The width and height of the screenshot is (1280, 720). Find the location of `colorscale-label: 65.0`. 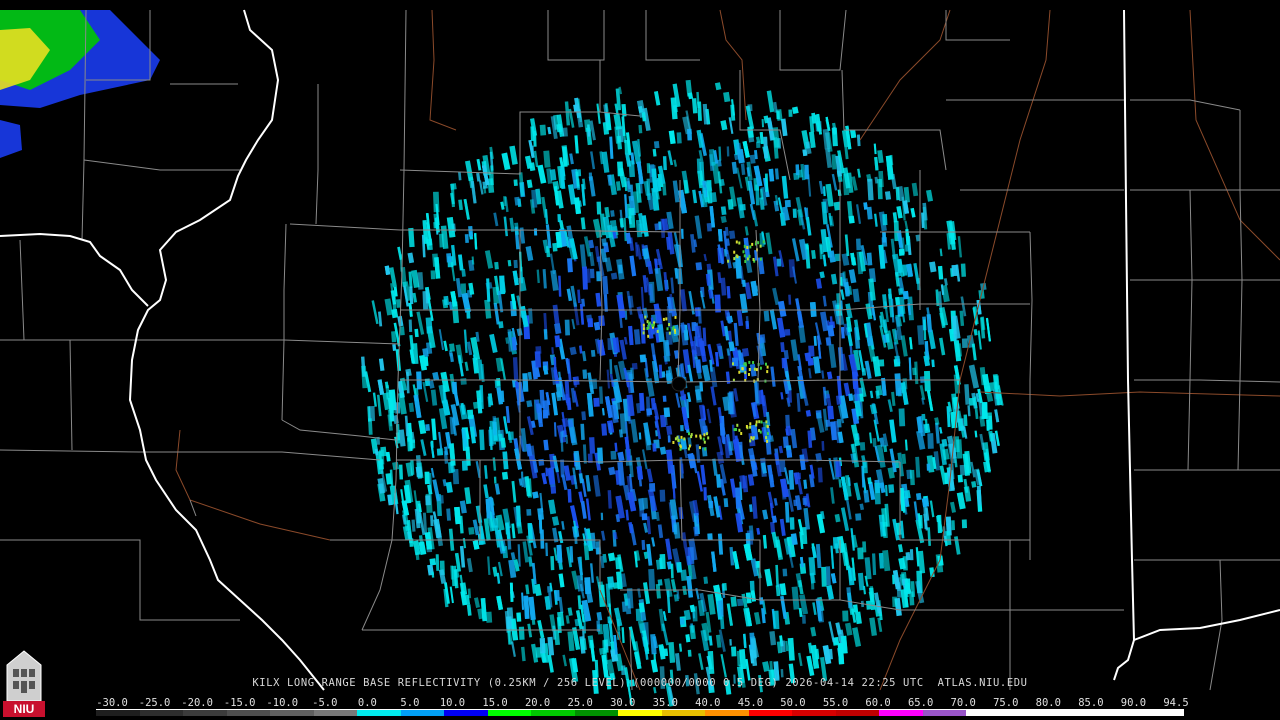

colorscale-label: 65.0 is located at coordinates (920, 703).